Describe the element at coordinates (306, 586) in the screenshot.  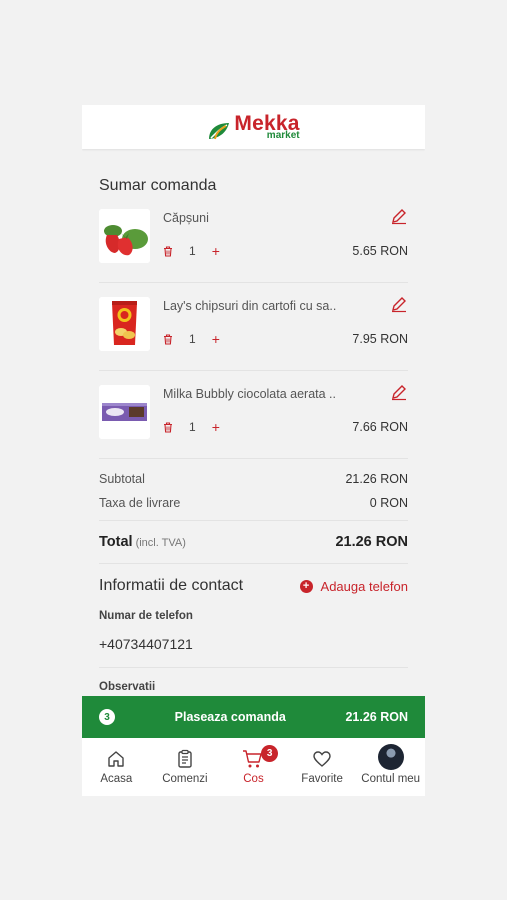
I see `plus-circle-icon: +` at that location.